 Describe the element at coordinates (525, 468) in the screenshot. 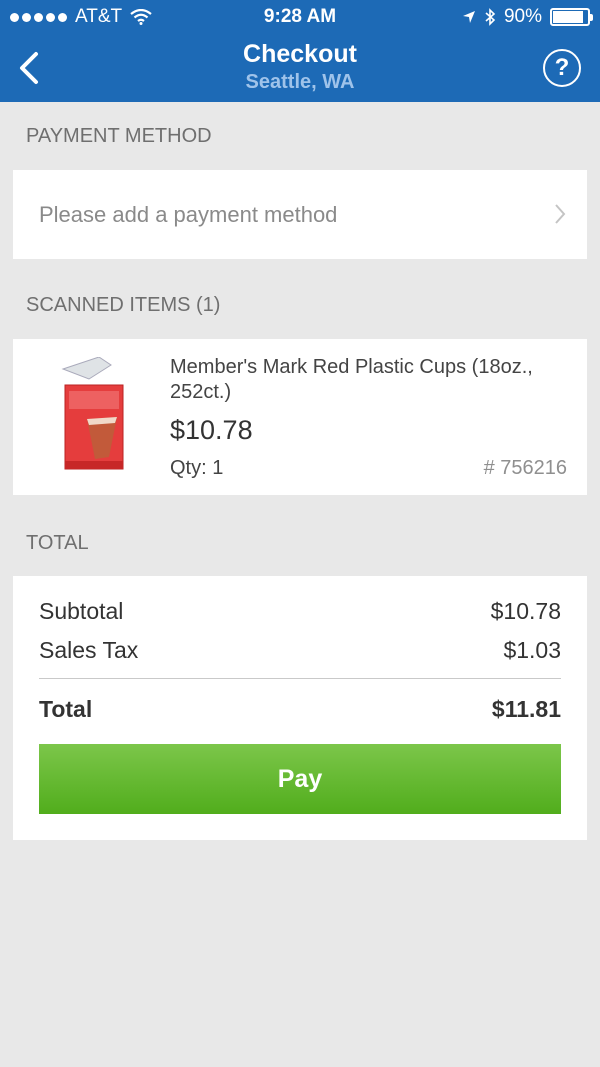

I see `item-sku: # 756216` at that location.